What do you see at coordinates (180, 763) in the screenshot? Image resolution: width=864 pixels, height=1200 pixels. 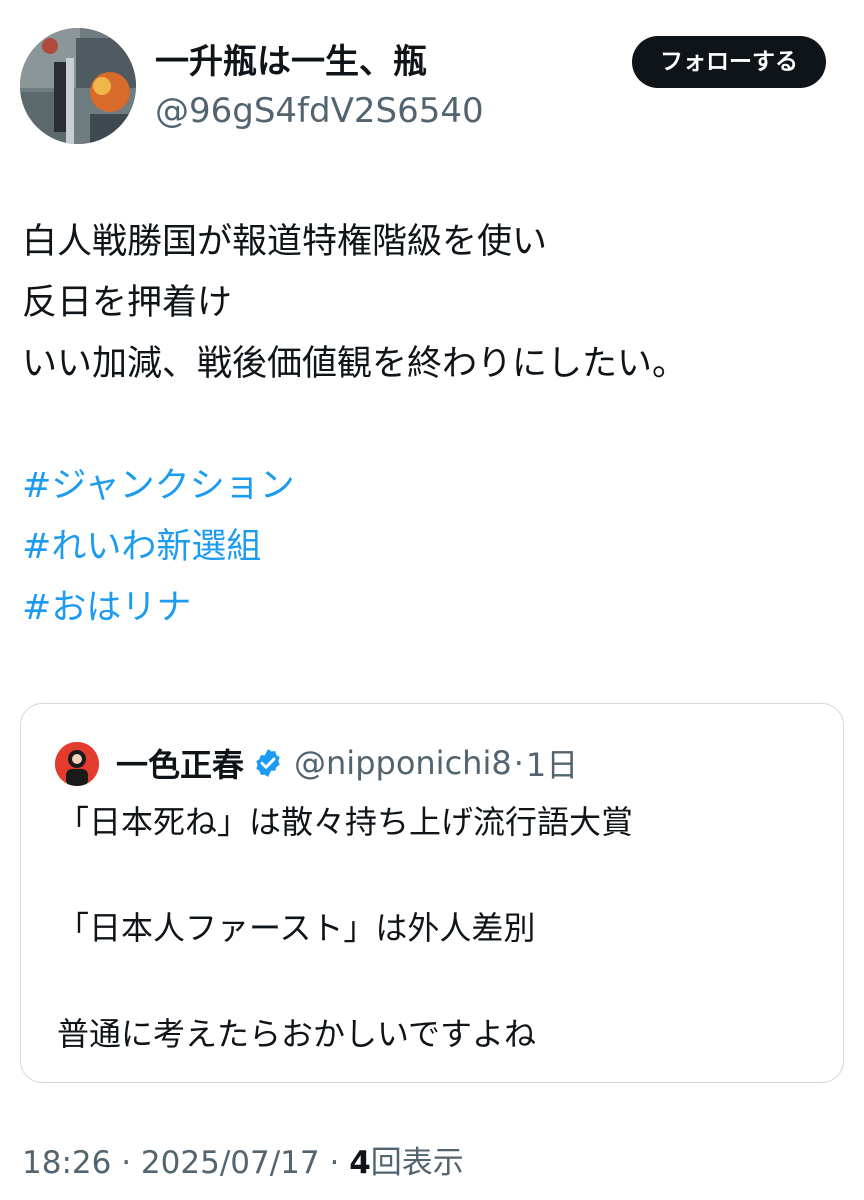 I see `quoted-author-name: 一色正春` at bounding box center [180, 763].